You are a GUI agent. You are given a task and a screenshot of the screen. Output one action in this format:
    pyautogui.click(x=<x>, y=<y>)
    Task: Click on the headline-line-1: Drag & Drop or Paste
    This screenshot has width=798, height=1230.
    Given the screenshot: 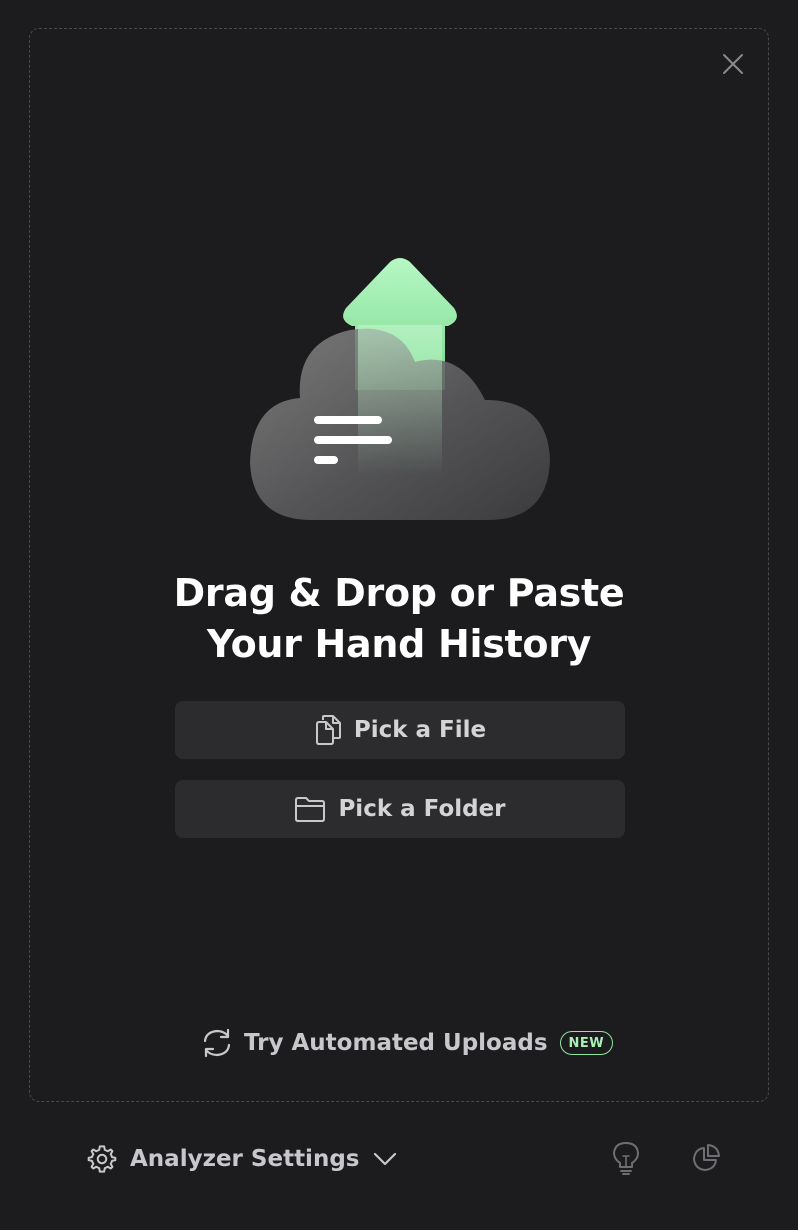 What is the action you would take?
    pyautogui.click(x=399, y=593)
    